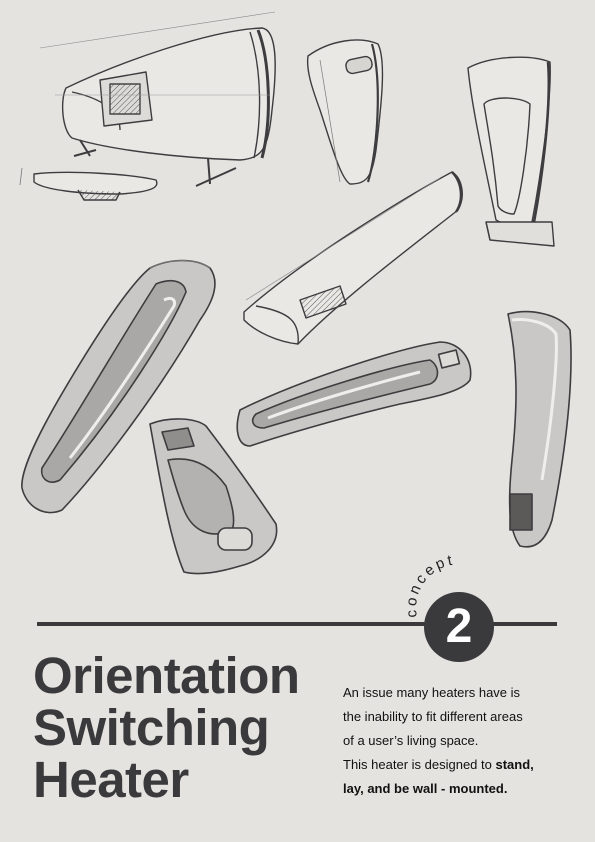  Describe the element at coordinates (354, 394) in the screenshot. I see `sketch-rendered-horizontal` at that location.